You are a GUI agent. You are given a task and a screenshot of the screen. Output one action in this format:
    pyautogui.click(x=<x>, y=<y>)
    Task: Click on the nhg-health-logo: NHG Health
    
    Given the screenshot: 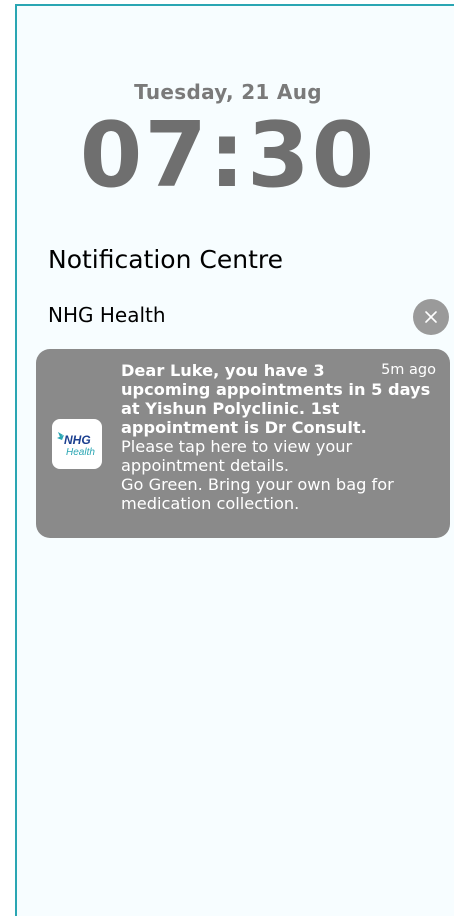 What is the action you would take?
    pyautogui.click(x=76, y=445)
    